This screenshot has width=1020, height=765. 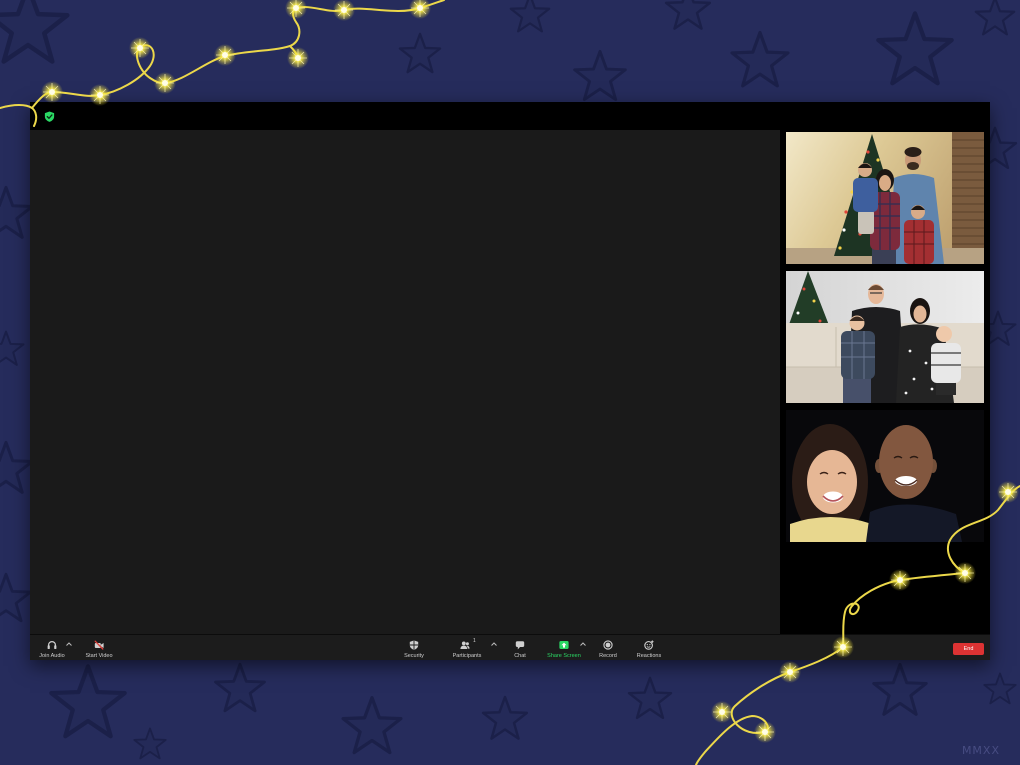 What do you see at coordinates (99, 645) in the screenshot?
I see `video-off-icon` at bounding box center [99, 645].